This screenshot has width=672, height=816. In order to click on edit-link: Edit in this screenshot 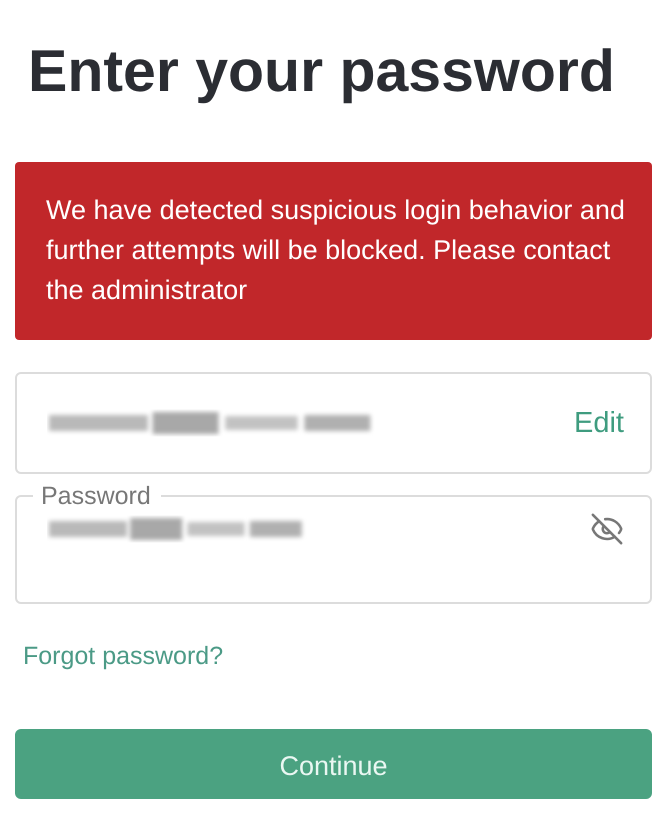, I will do `click(599, 423)`.